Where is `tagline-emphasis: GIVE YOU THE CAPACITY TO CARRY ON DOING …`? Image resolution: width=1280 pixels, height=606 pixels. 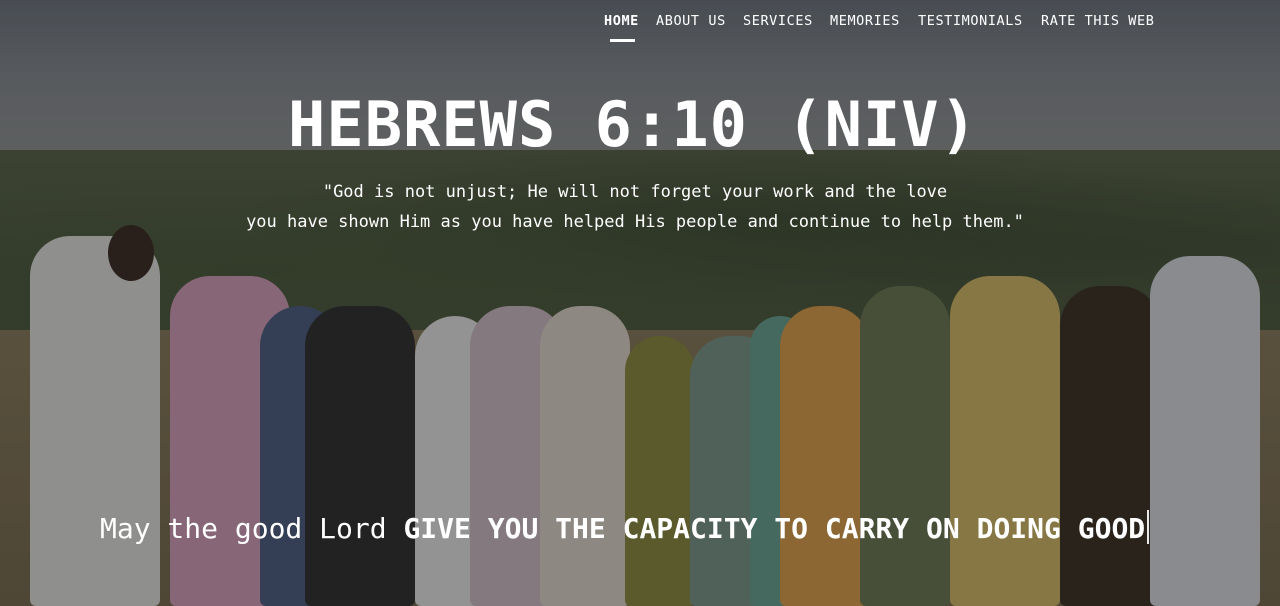
tagline-emphasis: GIVE YOU THE CAPACITY TO CARRY ON DOING … is located at coordinates (774, 528).